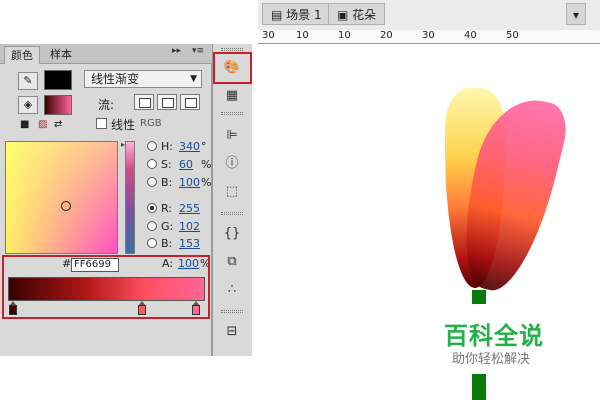 This screenshot has height=400, width=600. Describe the element at coordinates (232, 96) in the screenshot. I see `swatches-grid-icon: ▦` at that location.